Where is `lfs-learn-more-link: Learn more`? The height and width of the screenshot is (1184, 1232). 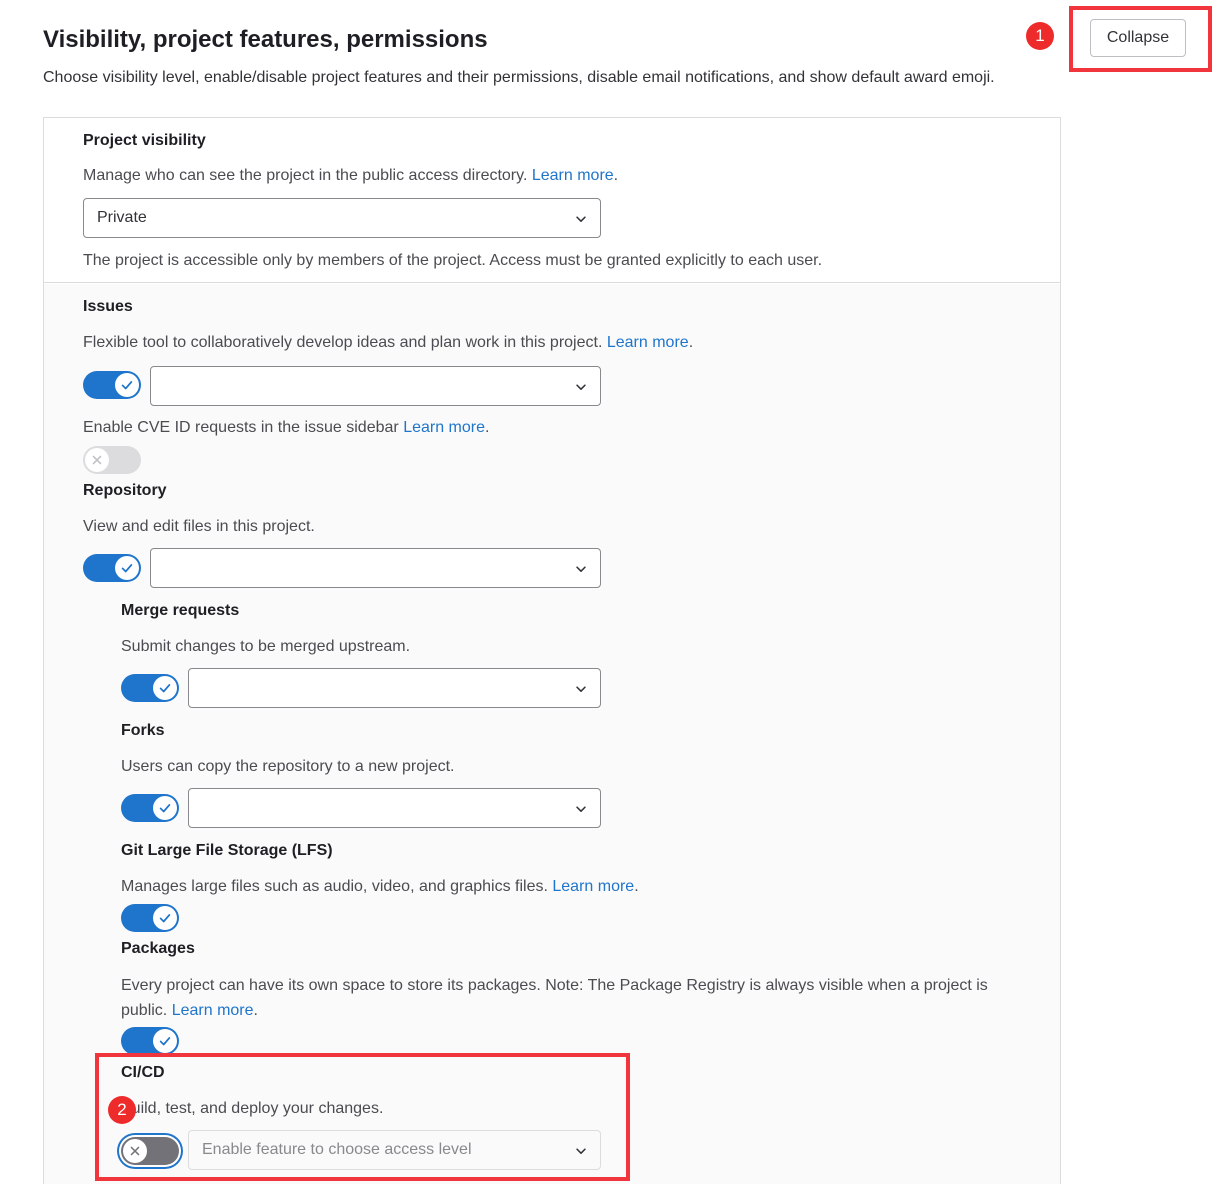 lfs-learn-more-link: Learn more is located at coordinates (593, 886).